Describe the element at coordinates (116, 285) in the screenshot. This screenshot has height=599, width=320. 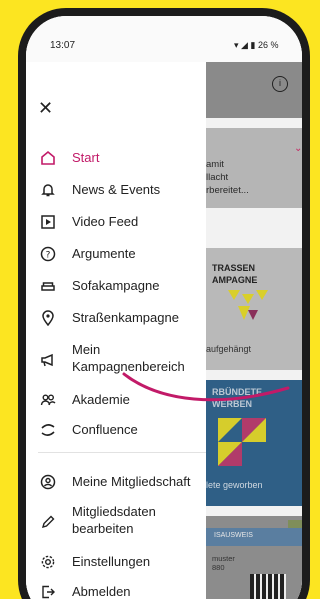
I see `menu-item-label: Sofakampagne` at that location.